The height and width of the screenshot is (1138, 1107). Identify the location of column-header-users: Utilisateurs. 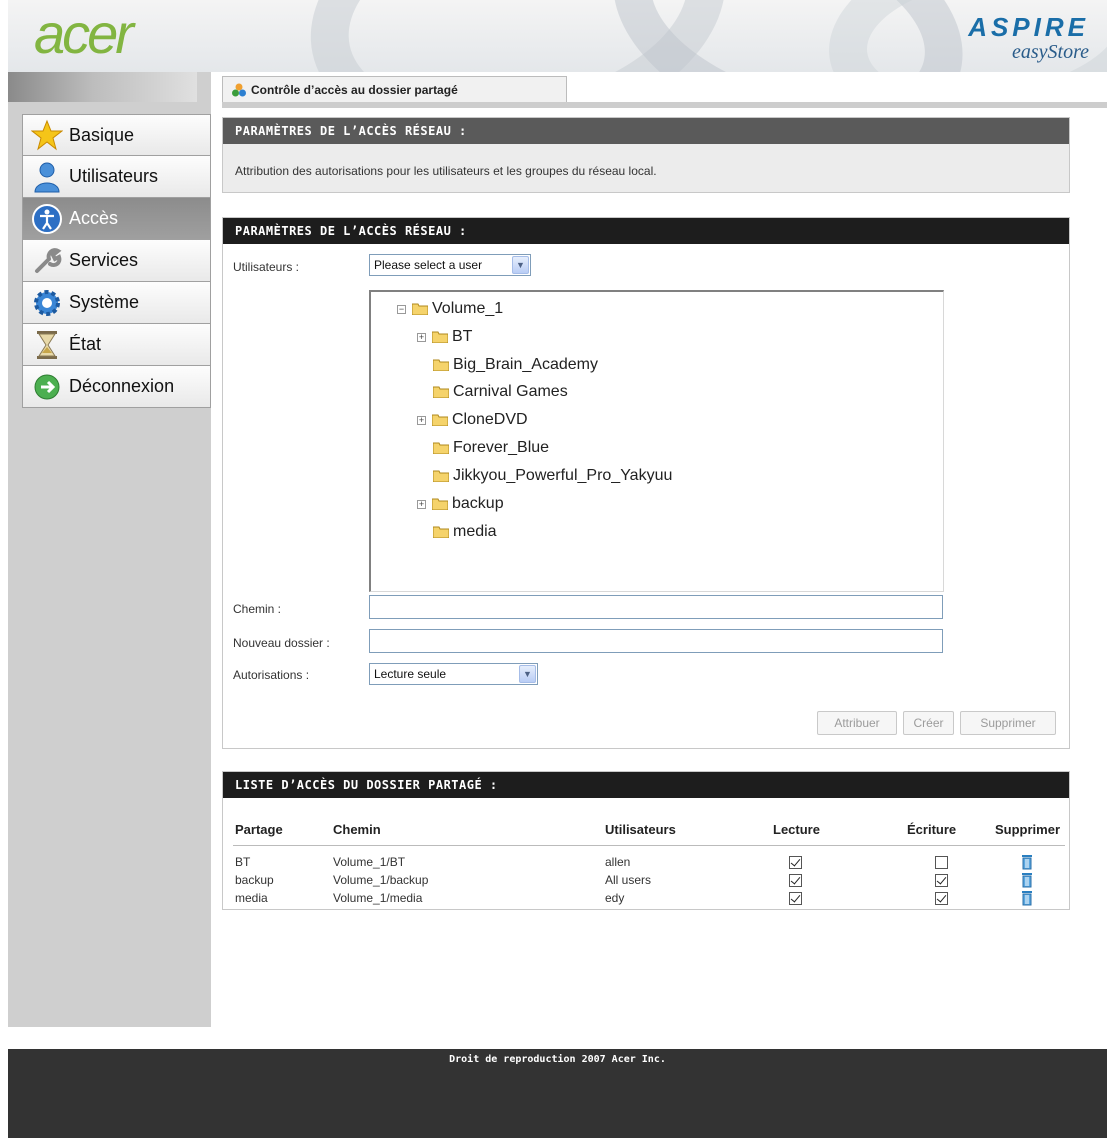
(687, 832).